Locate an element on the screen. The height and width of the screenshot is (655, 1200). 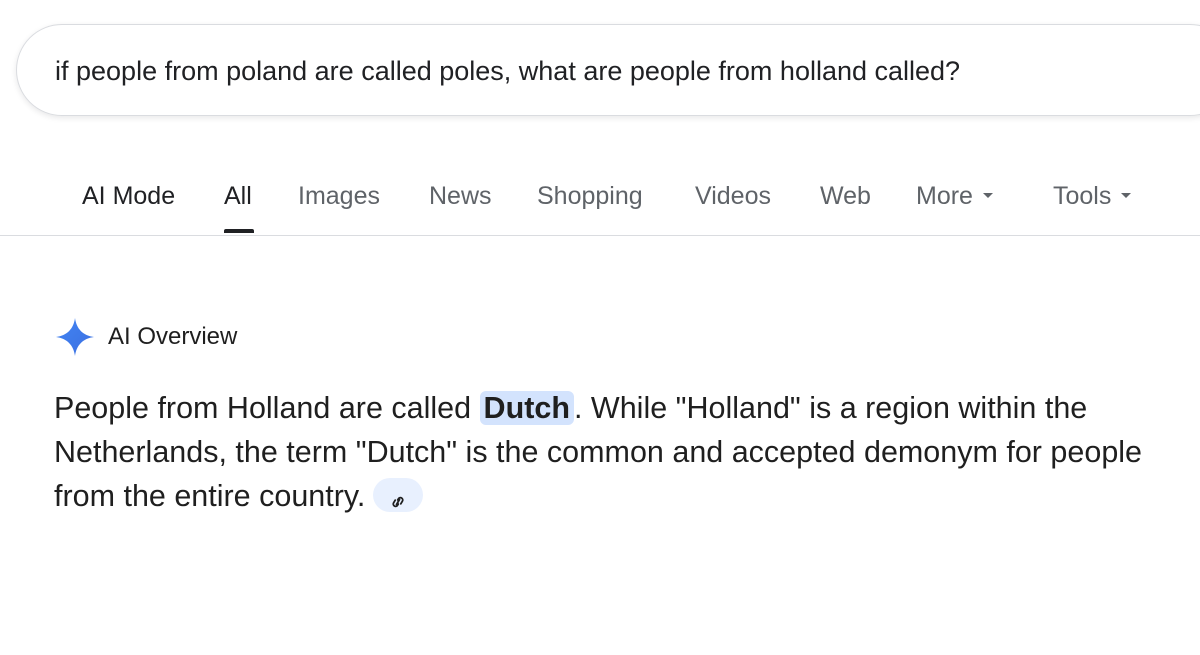
ai-overview-header: AI Overview is located at coordinates (145, 337).